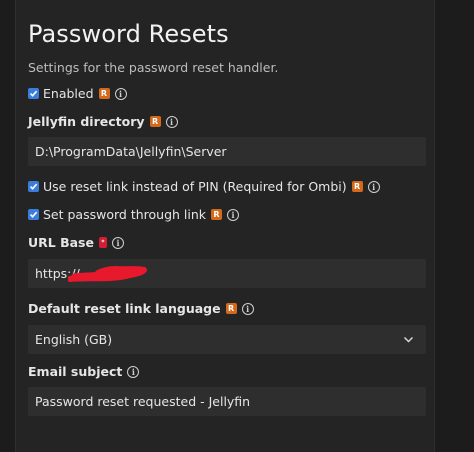 The height and width of the screenshot is (452, 474). Describe the element at coordinates (61, 242) in the screenshot. I see `url-base-label: URL Base` at that location.